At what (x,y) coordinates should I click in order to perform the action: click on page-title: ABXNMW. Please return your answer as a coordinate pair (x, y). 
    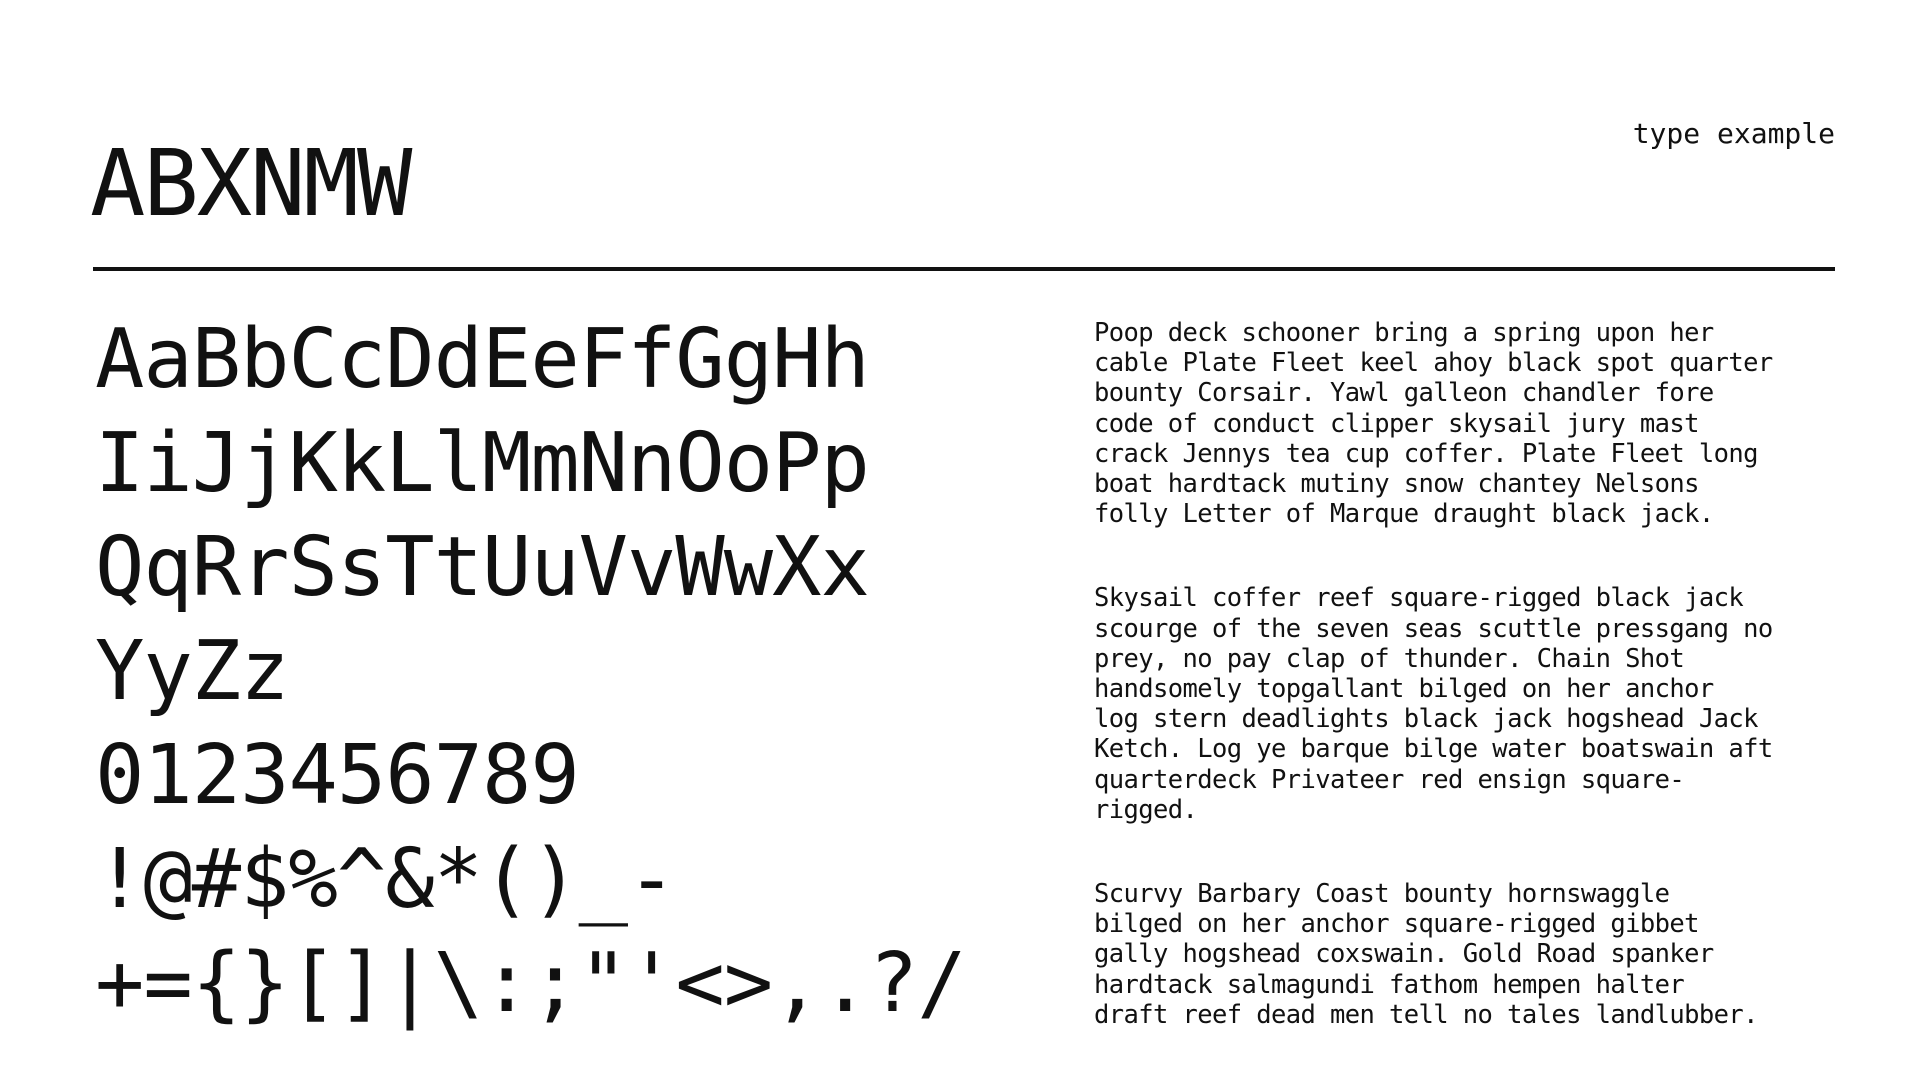
    Looking at the image, I should click on (251, 183).